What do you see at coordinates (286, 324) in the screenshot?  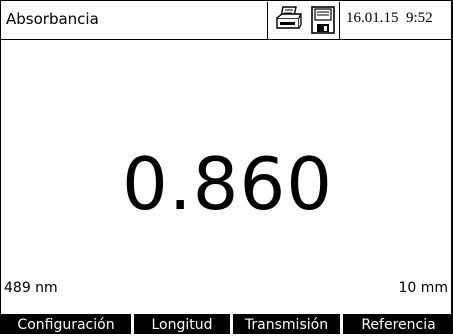 I see `softkey-transmision: Transmisión` at bounding box center [286, 324].